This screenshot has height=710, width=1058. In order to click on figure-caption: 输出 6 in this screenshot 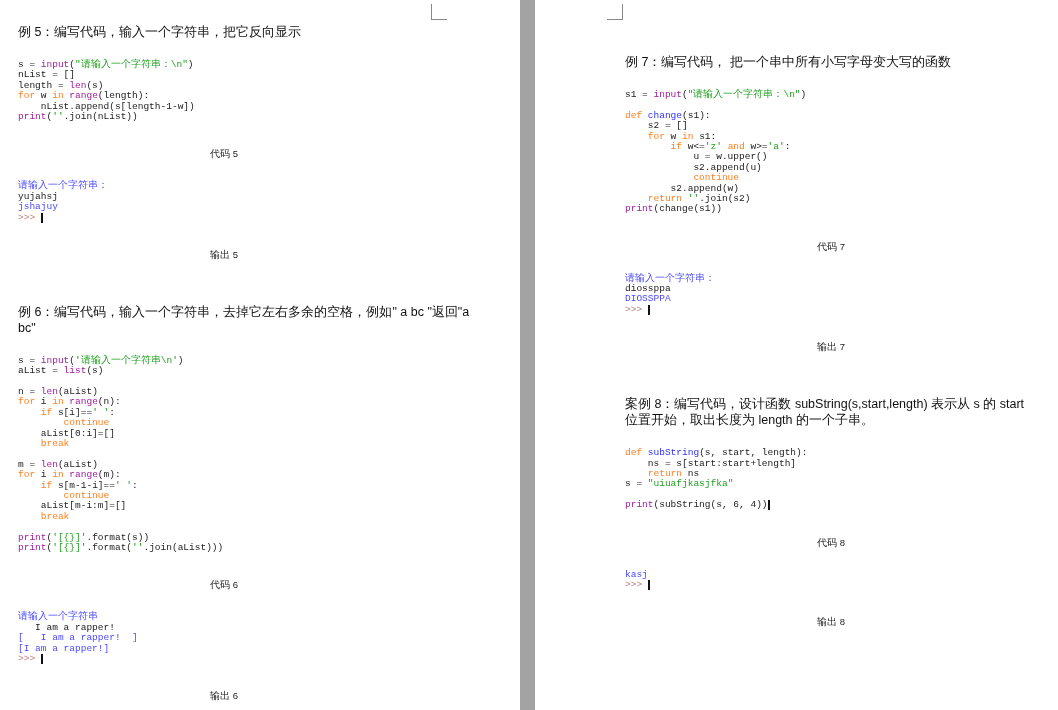, I will do `click(224, 696)`.